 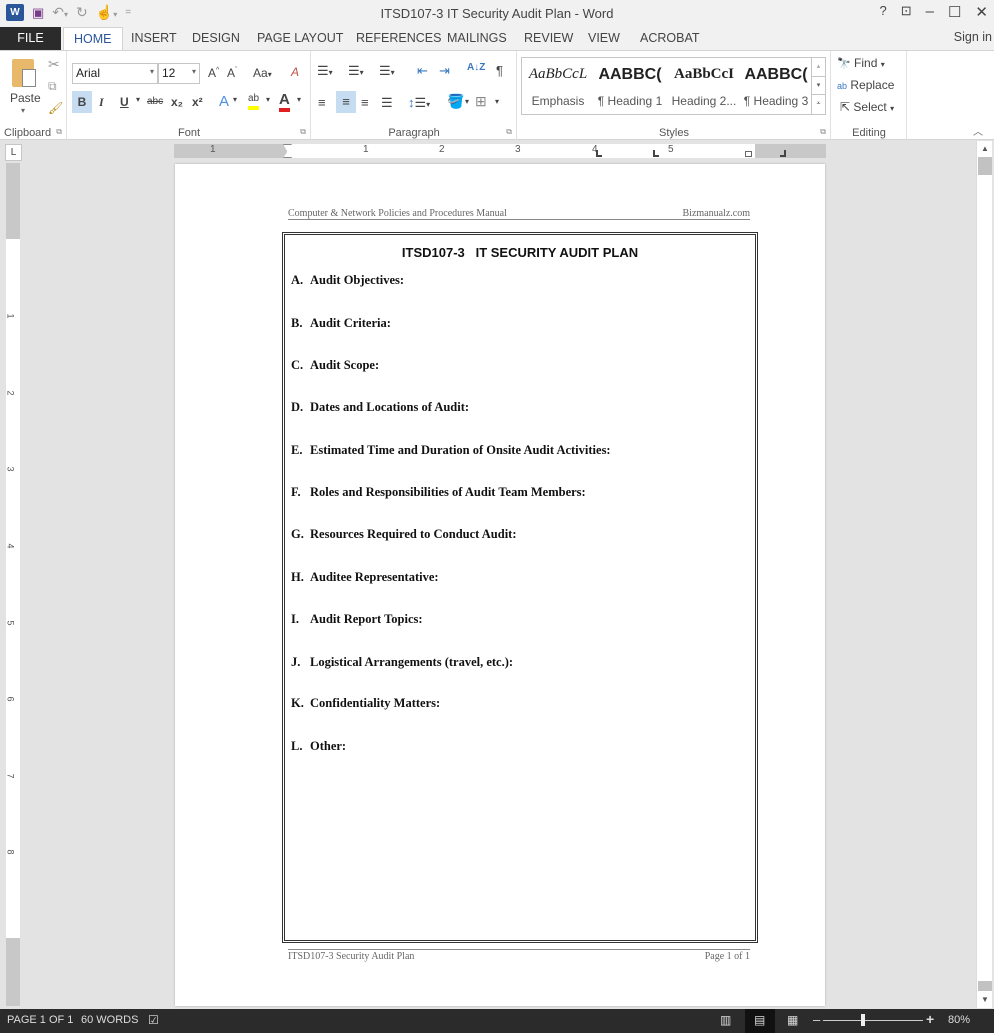 What do you see at coordinates (792, 1020) in the screenshot?
I see `web-layout-icon: ▦` at bounding box center [792, 1020].